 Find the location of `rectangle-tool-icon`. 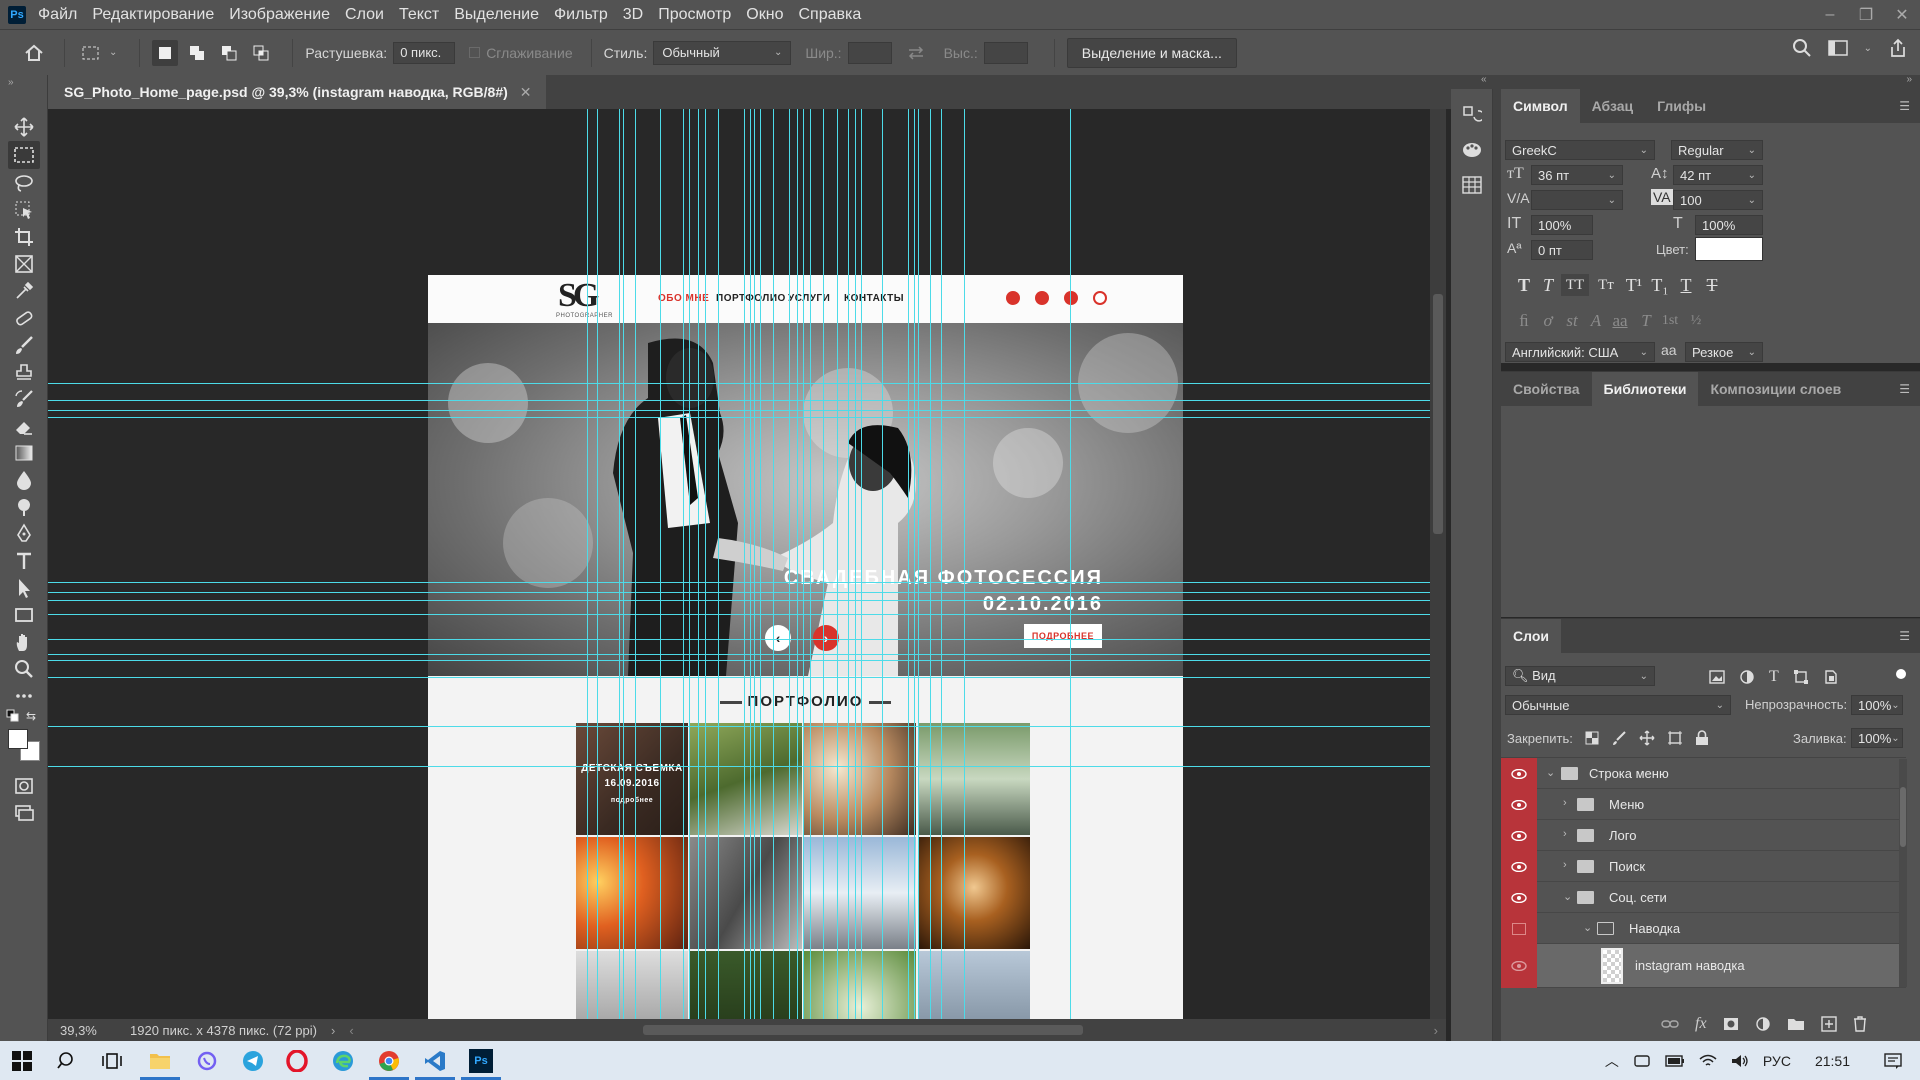

rectangle-tool-icon is located at coordinates (24, 615).